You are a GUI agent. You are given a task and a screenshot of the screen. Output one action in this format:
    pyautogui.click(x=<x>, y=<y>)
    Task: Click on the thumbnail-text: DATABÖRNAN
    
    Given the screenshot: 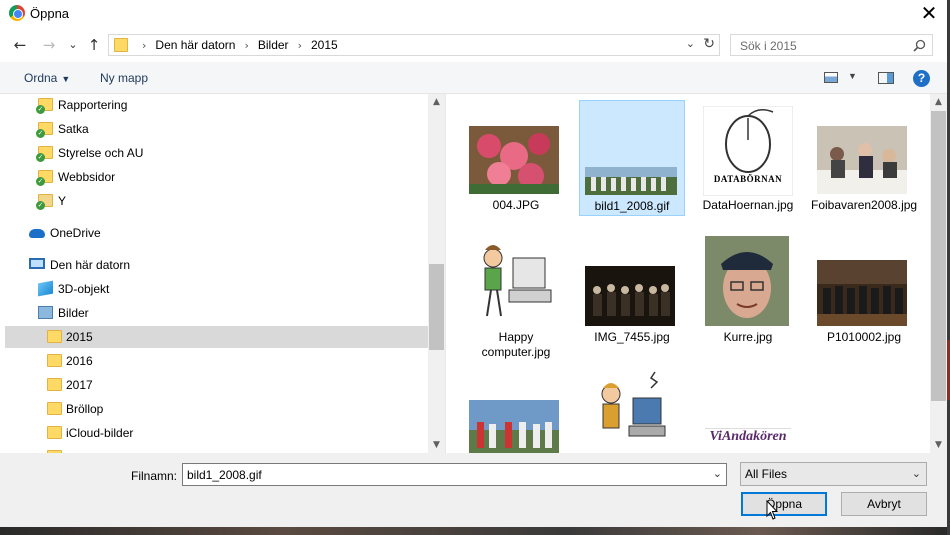 What is the action you would take?
    pyautogui.click(x=748, y=179)
    